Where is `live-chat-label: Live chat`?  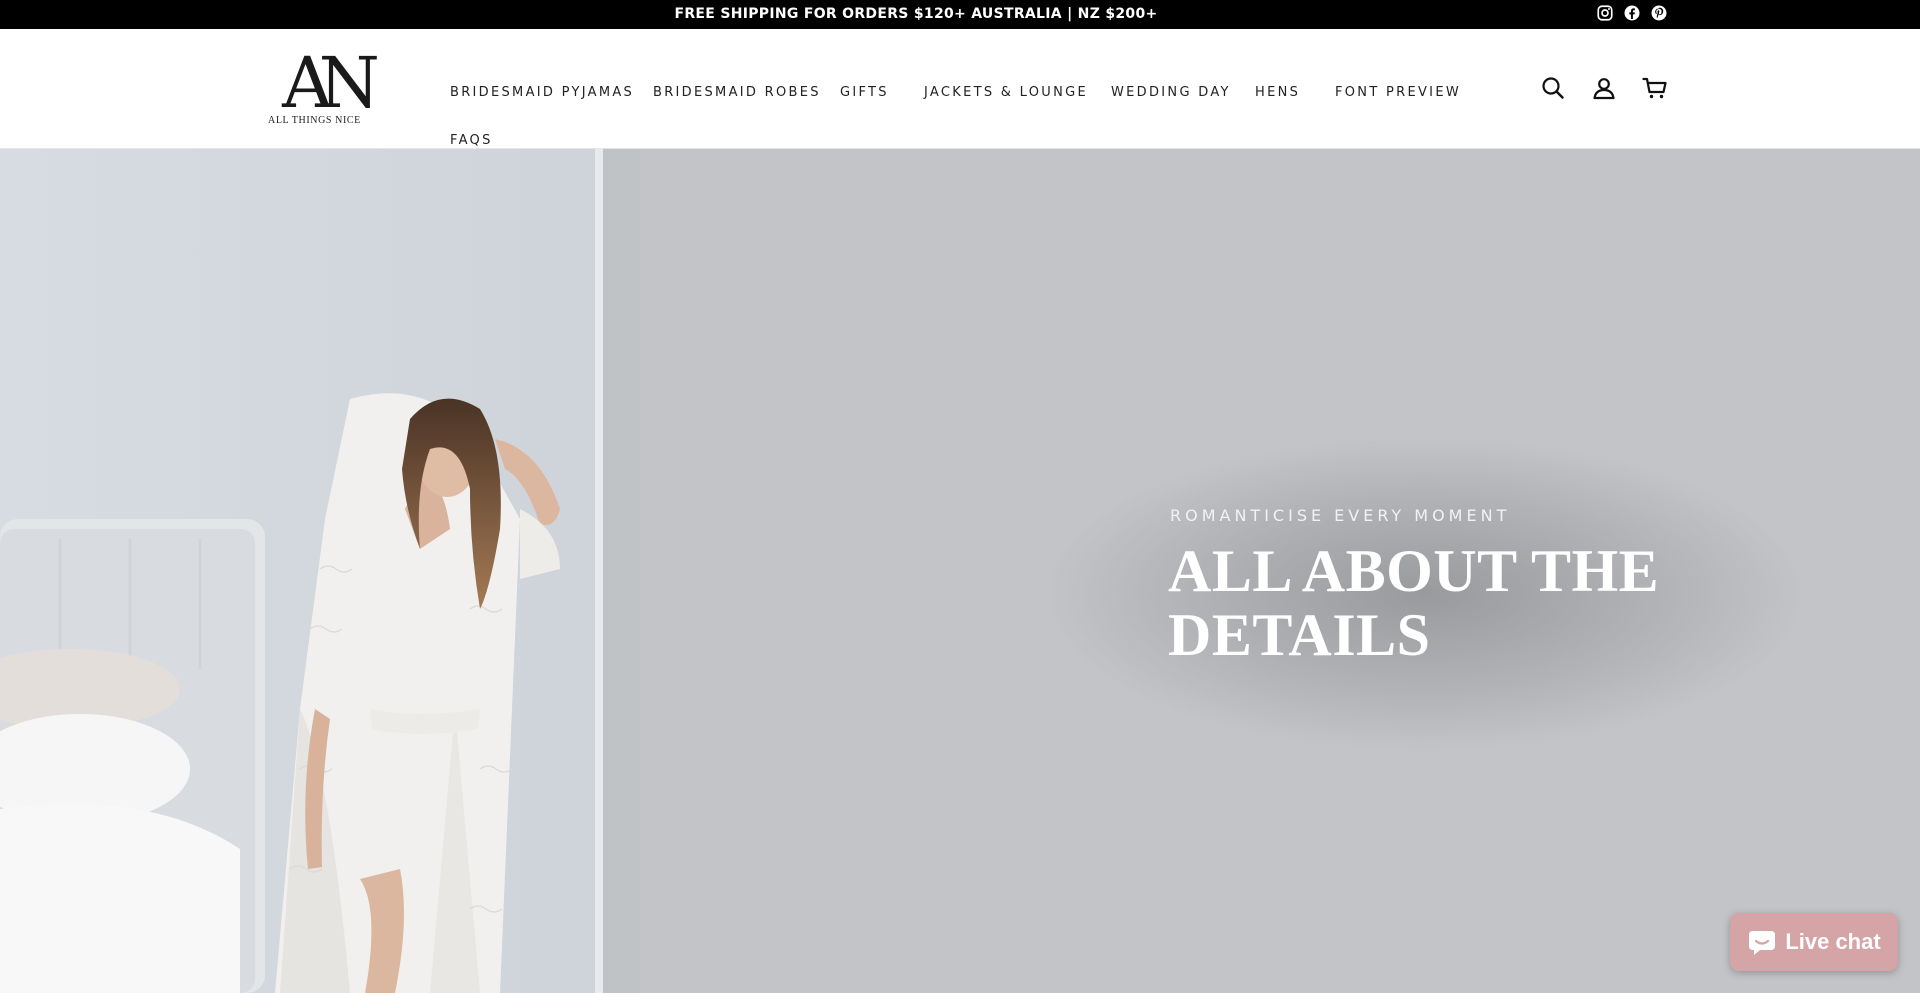
live-chat-label: Live chat is located at coordinates (1833, 941).